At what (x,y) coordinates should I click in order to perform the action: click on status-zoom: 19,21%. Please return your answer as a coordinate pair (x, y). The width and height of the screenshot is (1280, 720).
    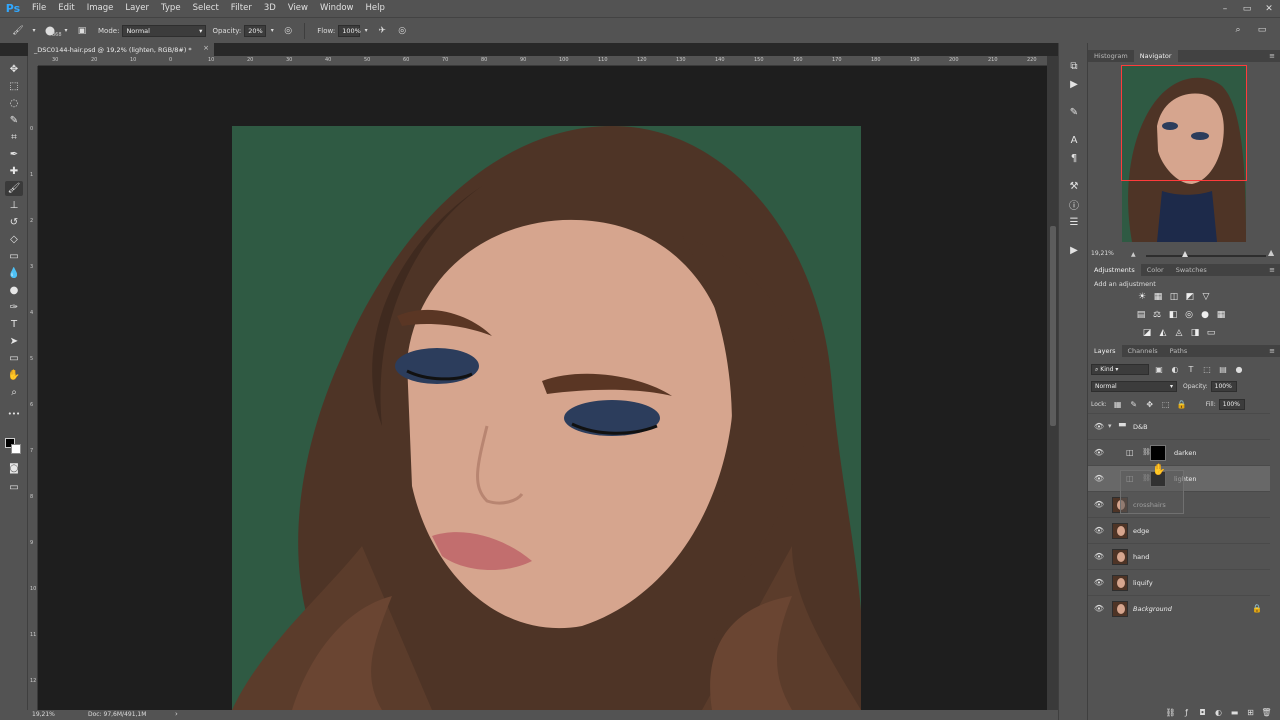
    Looking at the image, I should click on (43, 714).